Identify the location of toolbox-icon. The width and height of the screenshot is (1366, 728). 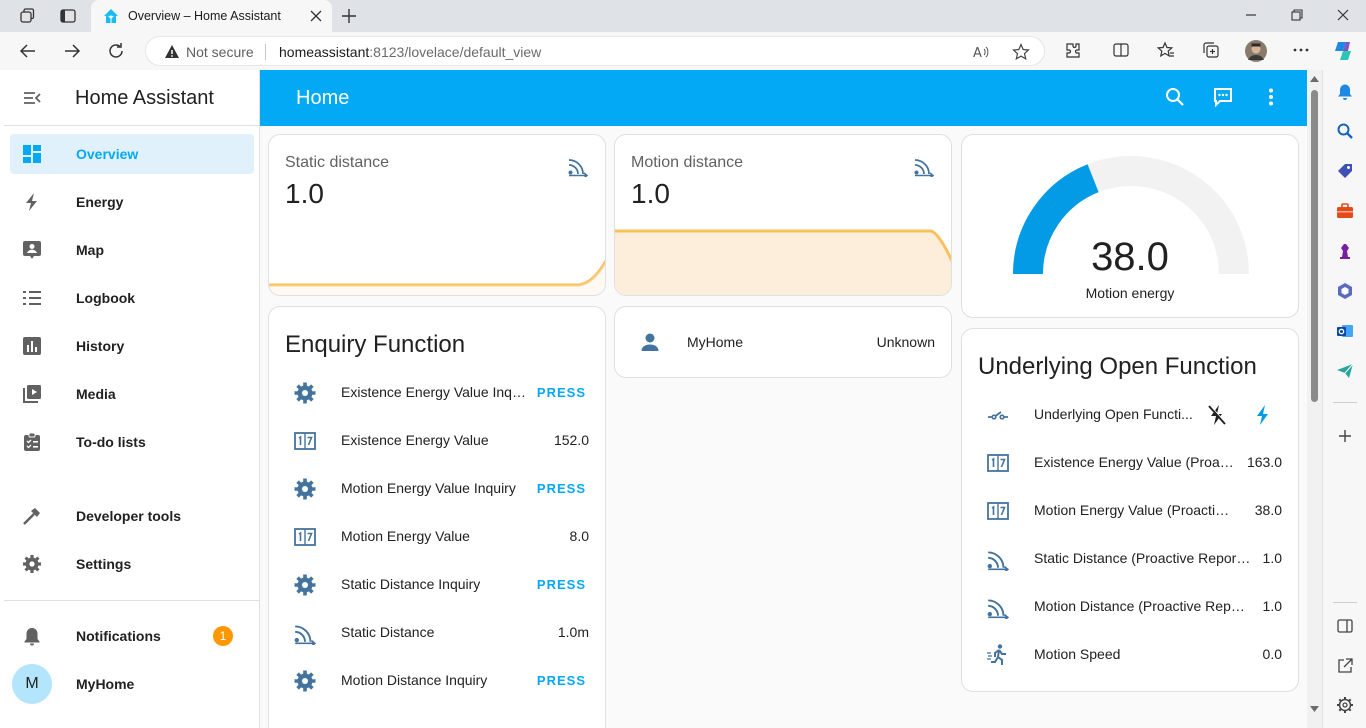
(1345, 211).